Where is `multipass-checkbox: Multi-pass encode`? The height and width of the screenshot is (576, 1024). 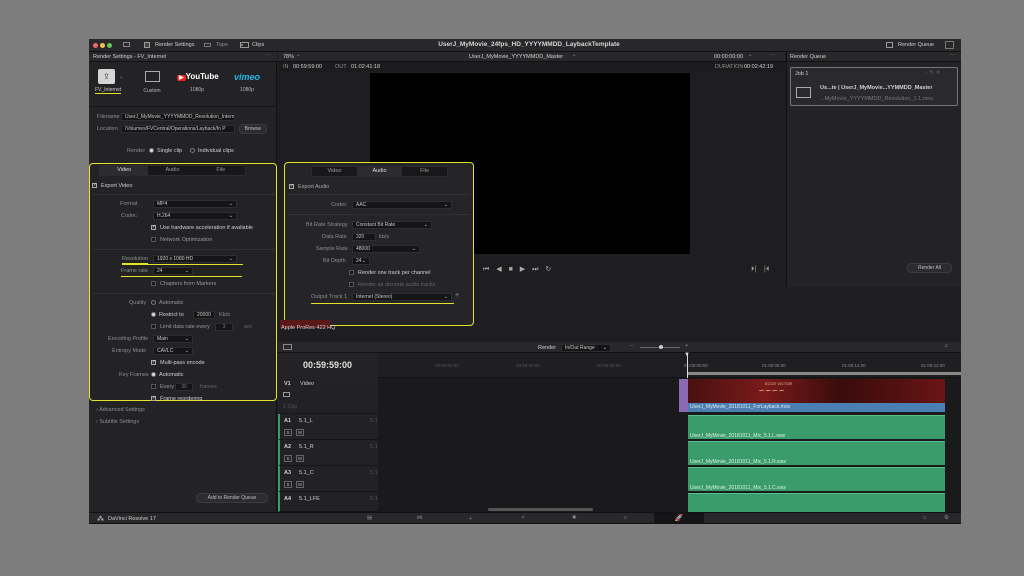 multipass-checkbox: Multi-pass encode is located at coordinates (178, 363).